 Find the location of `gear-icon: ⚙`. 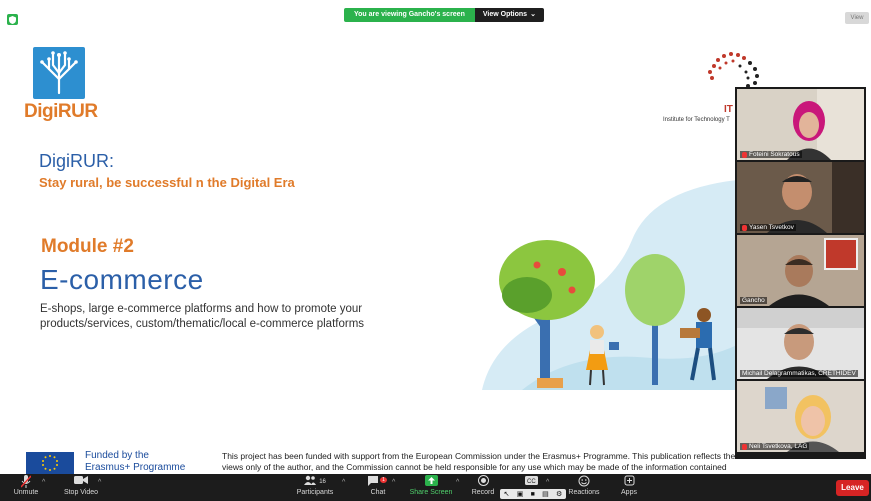

gear-icon: ⚙ is located at coordinates (559, 494).